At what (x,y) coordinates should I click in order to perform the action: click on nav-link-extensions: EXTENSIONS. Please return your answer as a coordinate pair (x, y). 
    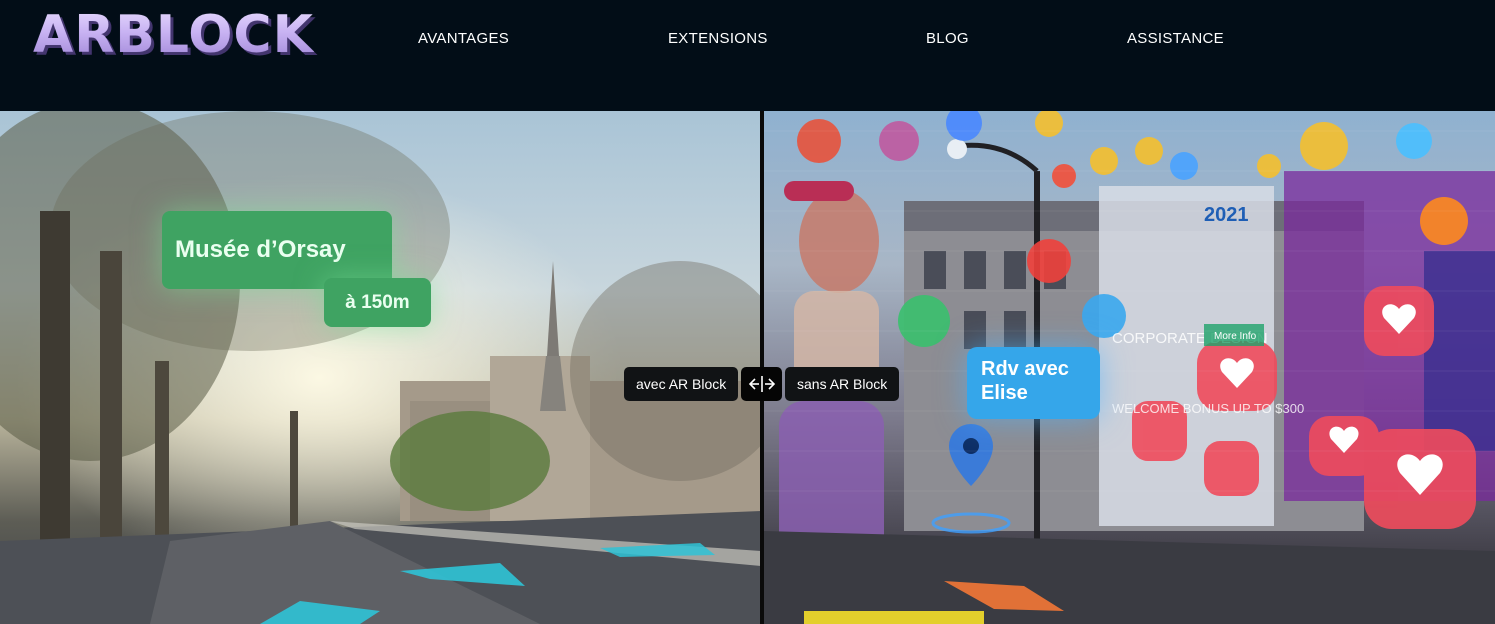
    Looking at the image, I should click on (718, 39).